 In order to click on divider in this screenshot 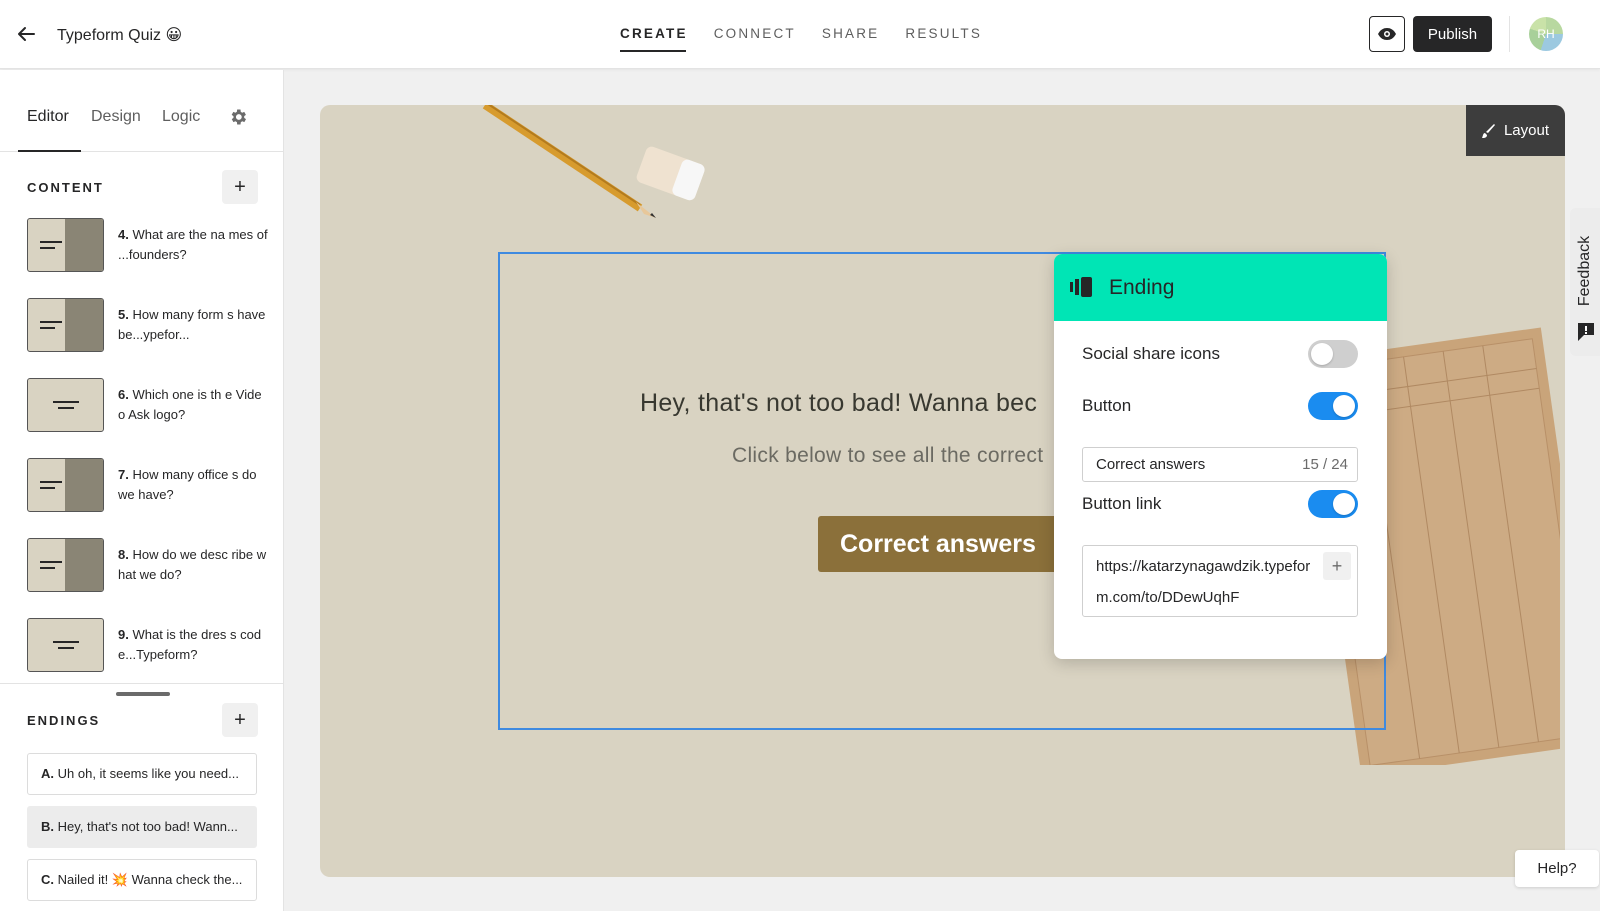, I will do `click(1509, 34)`.